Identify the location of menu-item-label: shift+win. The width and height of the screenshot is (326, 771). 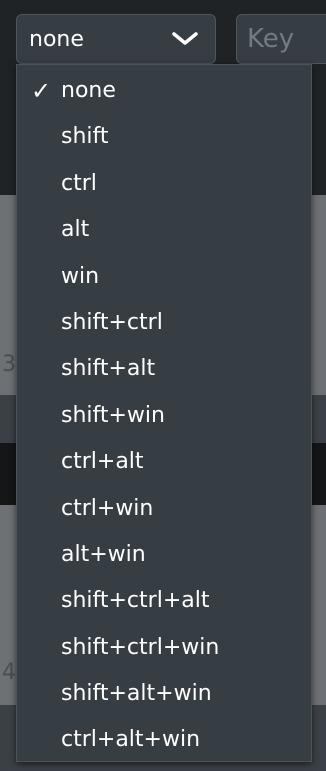
(113, 415).